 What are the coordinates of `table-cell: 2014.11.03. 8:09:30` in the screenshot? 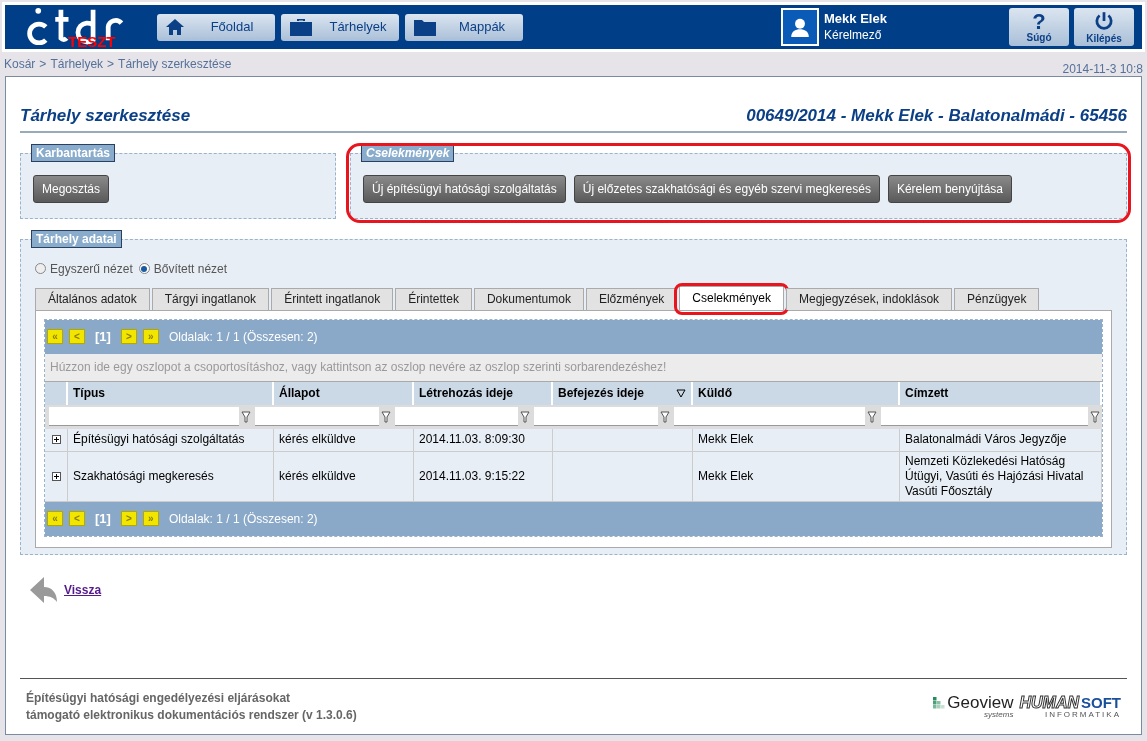 It's located at (472, 439).